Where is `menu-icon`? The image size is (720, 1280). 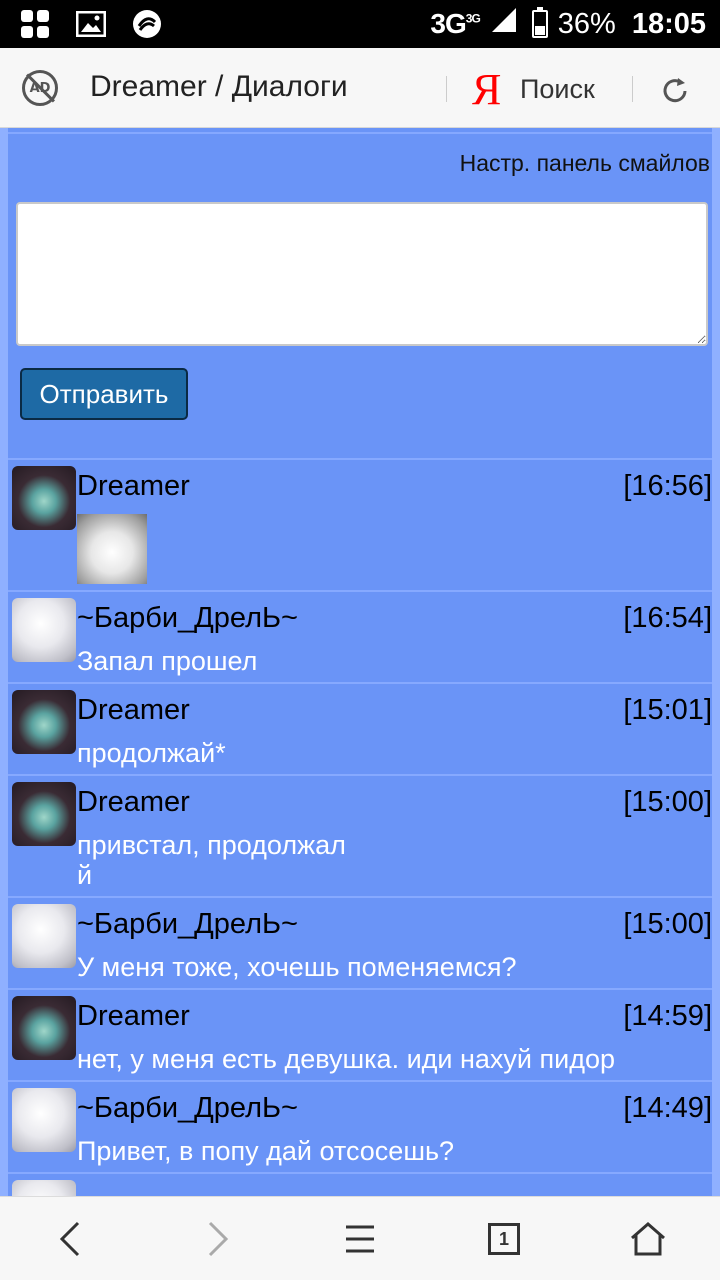
menu-icon is located at coordinates (360, 1239).